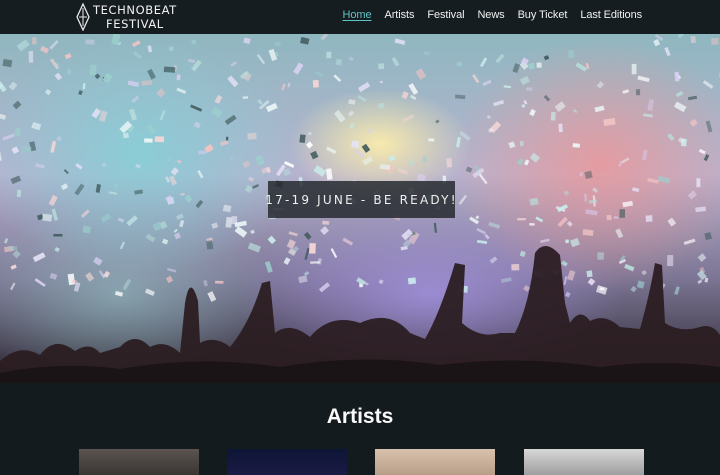  Describe the element at coordinates (490, 15) in the screenshot. I see `nav-news: News` at that location.